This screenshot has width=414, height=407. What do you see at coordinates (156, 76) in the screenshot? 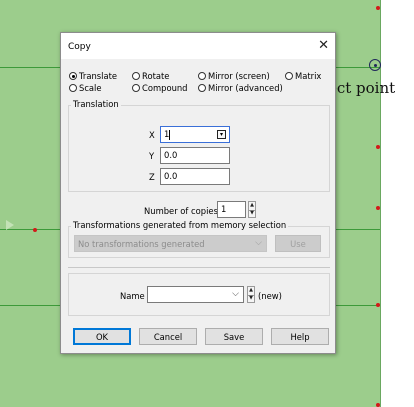
I see `radio-label: Rotate` at bounding box center [156, 76].